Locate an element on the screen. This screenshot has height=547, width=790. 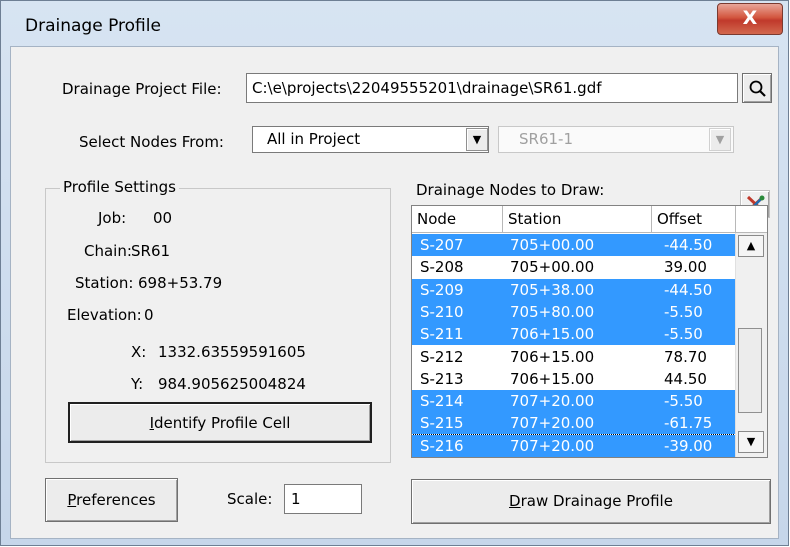
cell-station: 705+80.00 is located at coordinates (552, 311).